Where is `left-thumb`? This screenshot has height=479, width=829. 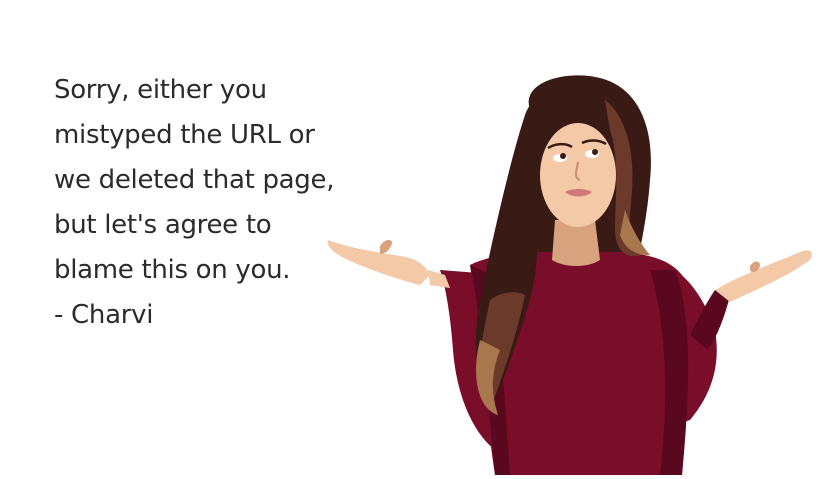
left-thumb is located at coordinates (386, 246).